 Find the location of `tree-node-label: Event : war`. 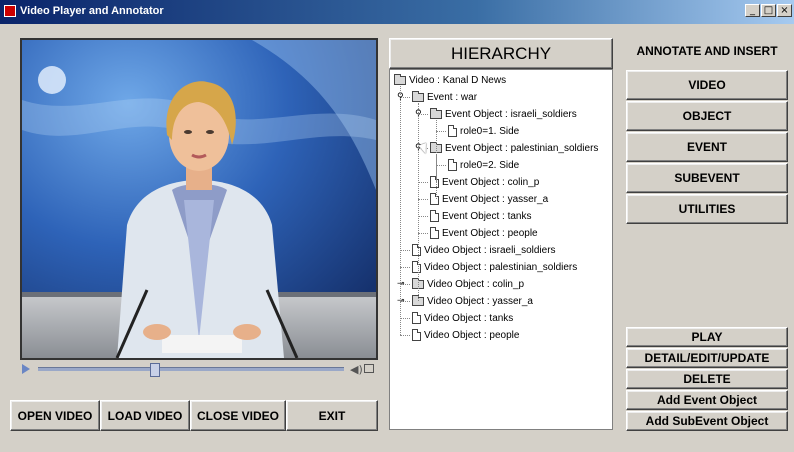

tree-node-label: Event : war is located at coordinates (452, 97).